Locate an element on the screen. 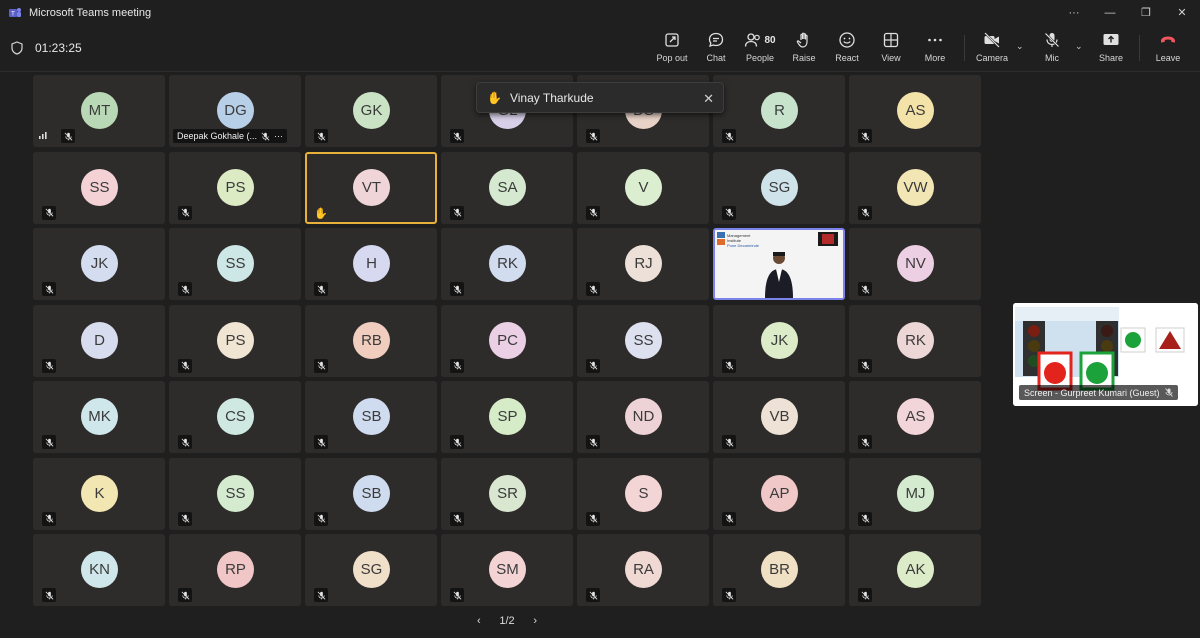  grid-view-icon is located at coordinates (891, 40).